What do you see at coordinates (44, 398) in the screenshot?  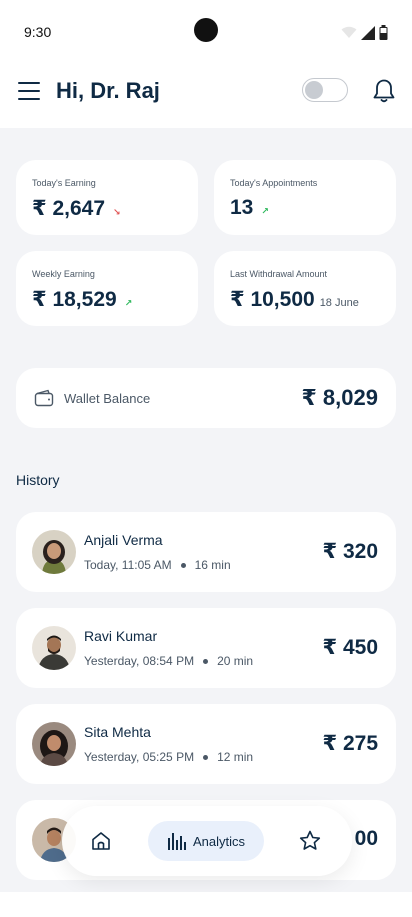 I see `wallet-icon` at bounding box center [44, 398].